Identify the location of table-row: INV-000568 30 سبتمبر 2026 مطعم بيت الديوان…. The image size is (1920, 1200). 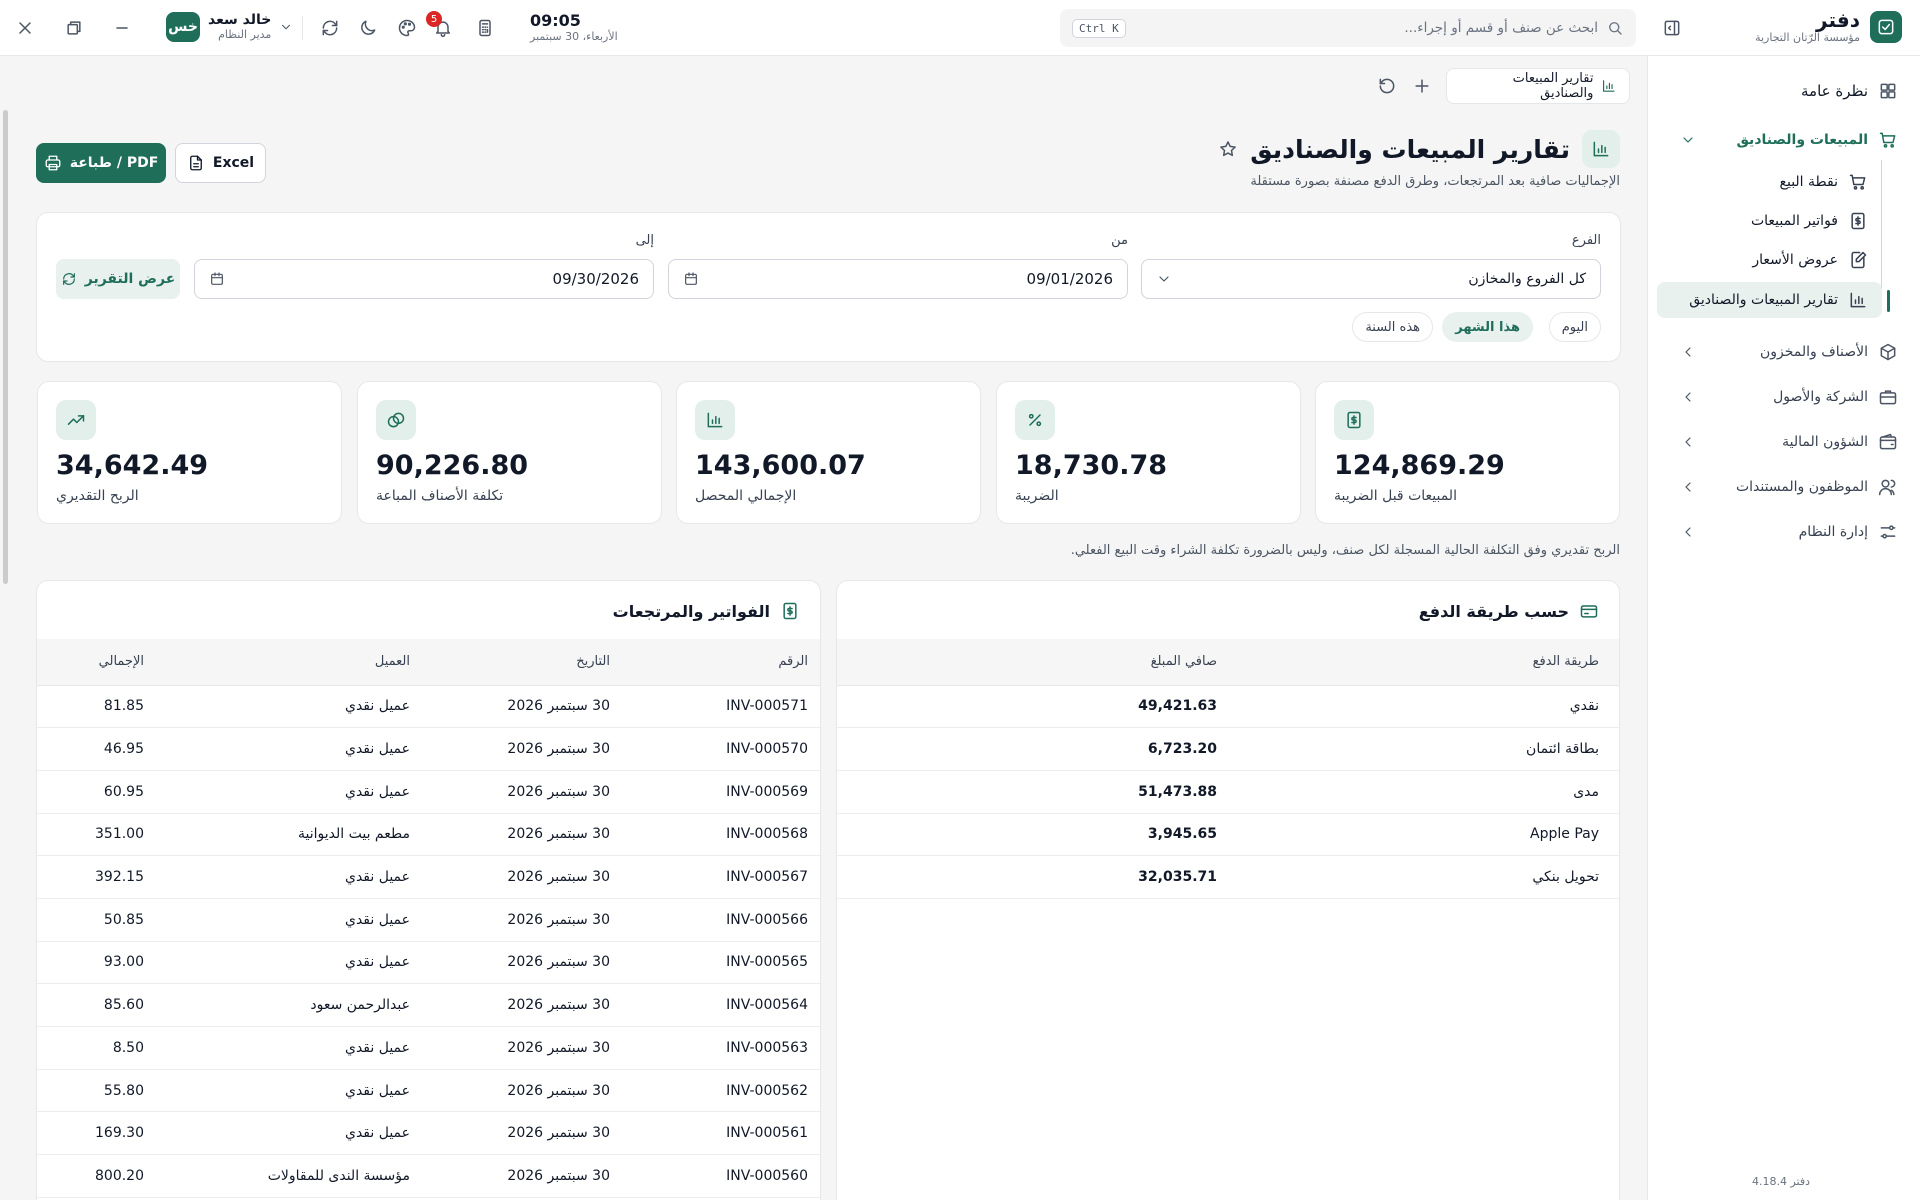
(428, 835).